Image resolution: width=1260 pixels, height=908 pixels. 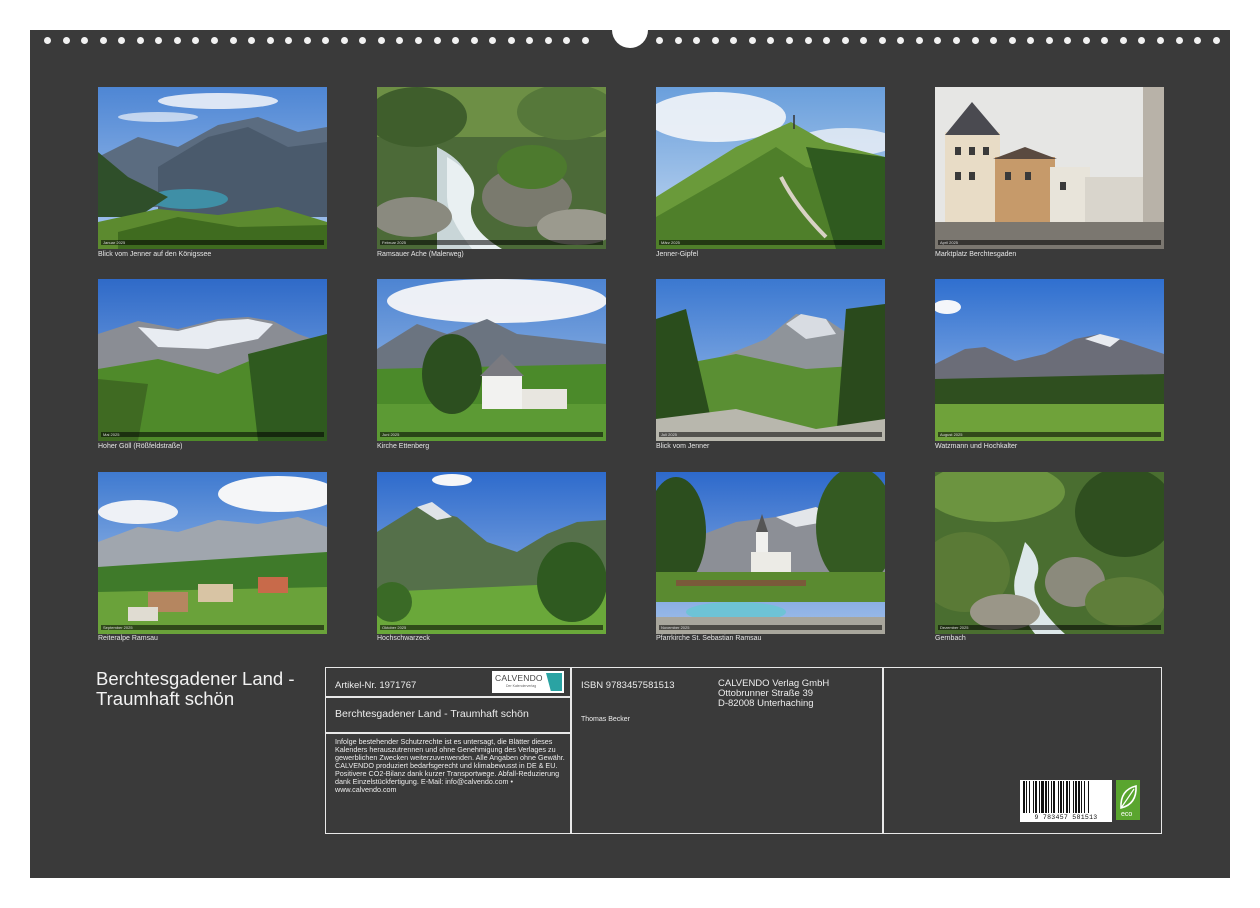 I want to click on strip-month-label: November 2025, so click(x=675, y=627).